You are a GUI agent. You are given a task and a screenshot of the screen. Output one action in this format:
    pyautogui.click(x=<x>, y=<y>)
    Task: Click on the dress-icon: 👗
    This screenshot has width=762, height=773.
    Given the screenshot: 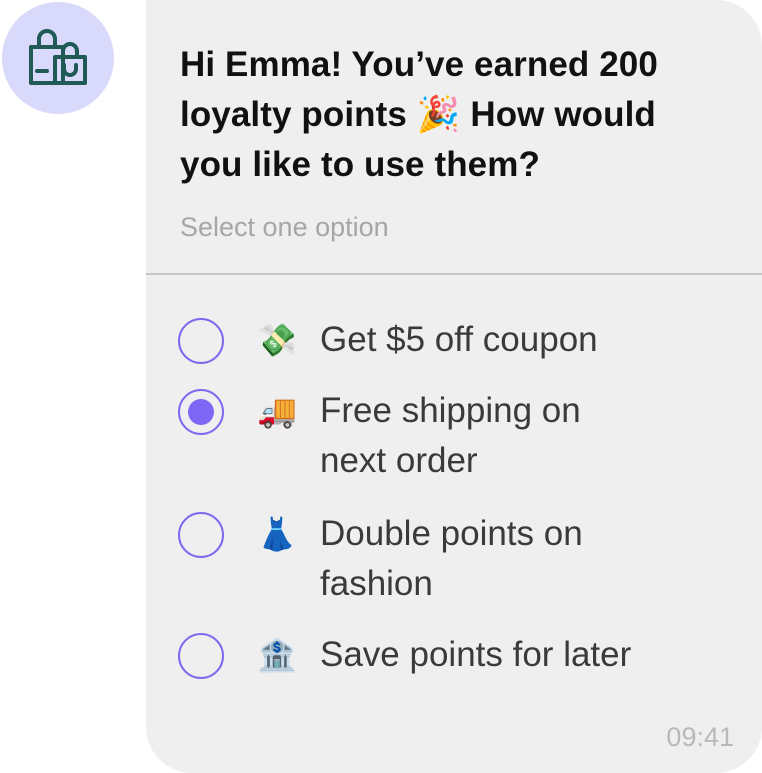 What is the action you would take?
    pyautogui.click(x=277, y=534)
    